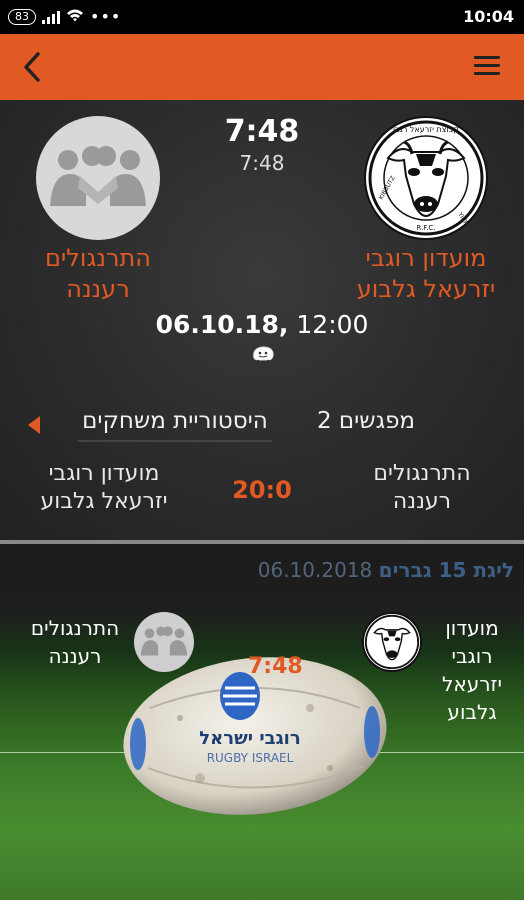 The height and width of the screenshot is (900, 524). What do you see at coordinates (34, 425) in the screenshot?
I see `caret-left-icon` at bounding box center [34, 425].